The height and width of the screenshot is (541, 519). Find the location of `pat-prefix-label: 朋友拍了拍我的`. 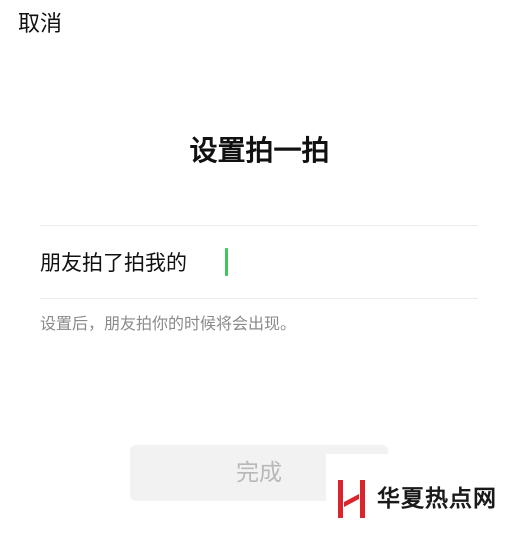

pat-prefix-label: 朋友拍了拍我的 is located at coordinates (113, 263).